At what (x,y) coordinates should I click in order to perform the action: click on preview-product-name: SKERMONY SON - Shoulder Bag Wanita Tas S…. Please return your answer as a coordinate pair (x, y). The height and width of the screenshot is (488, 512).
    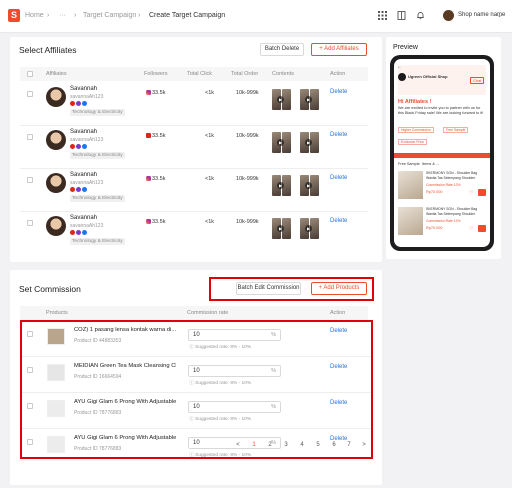
    Looking at the image, I should click on (452, 211).